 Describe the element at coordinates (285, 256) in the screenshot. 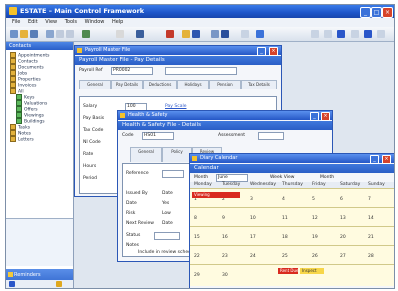

I see `calendar-day: 25` at that location.